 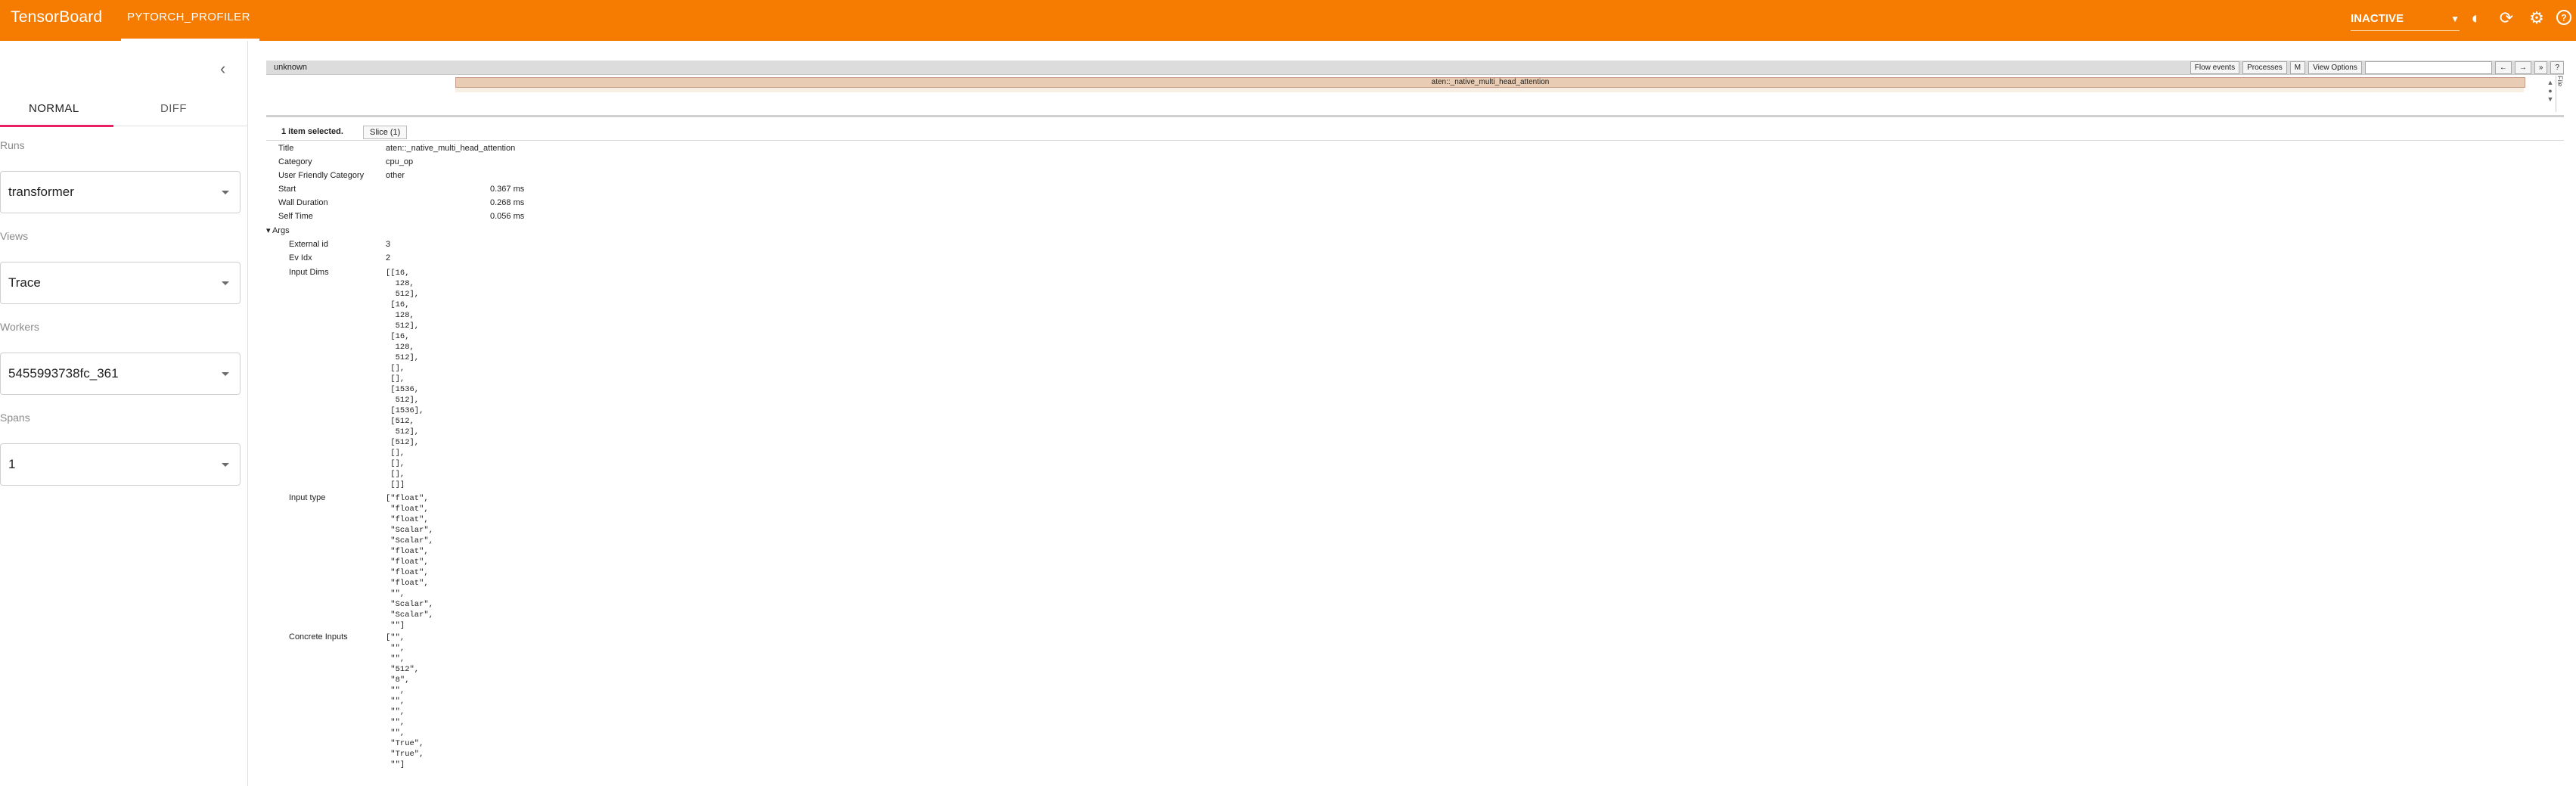 What do you see at coordinates (295, 216) in the screenshot?
I see `self-time-label: Self Time` at bounding box center [295, 216].